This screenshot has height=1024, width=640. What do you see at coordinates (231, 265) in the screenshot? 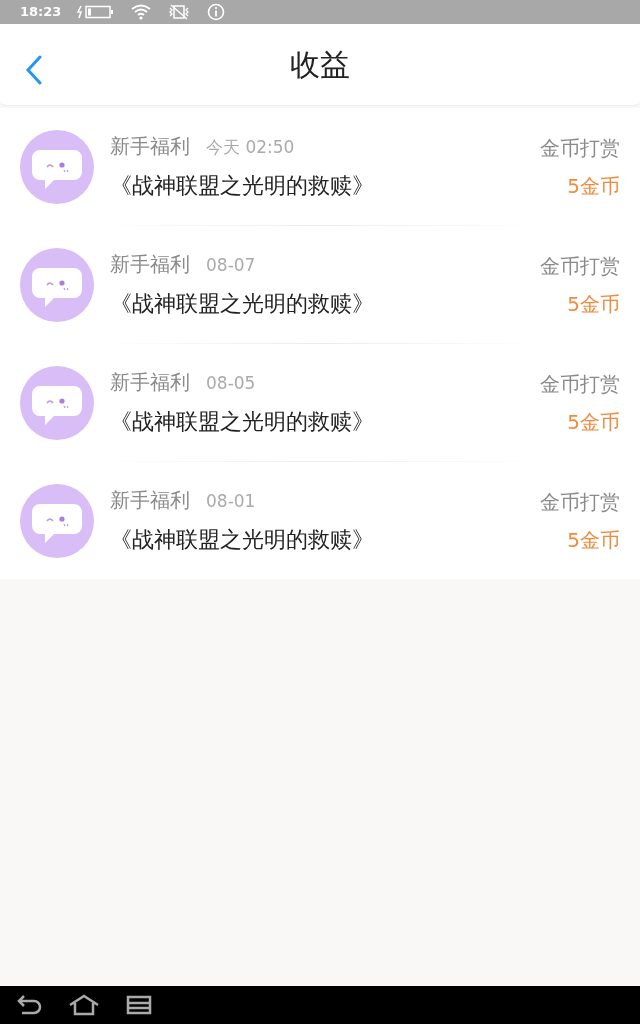
I see `date-text: 08-07` at bounding box center [231, 265].